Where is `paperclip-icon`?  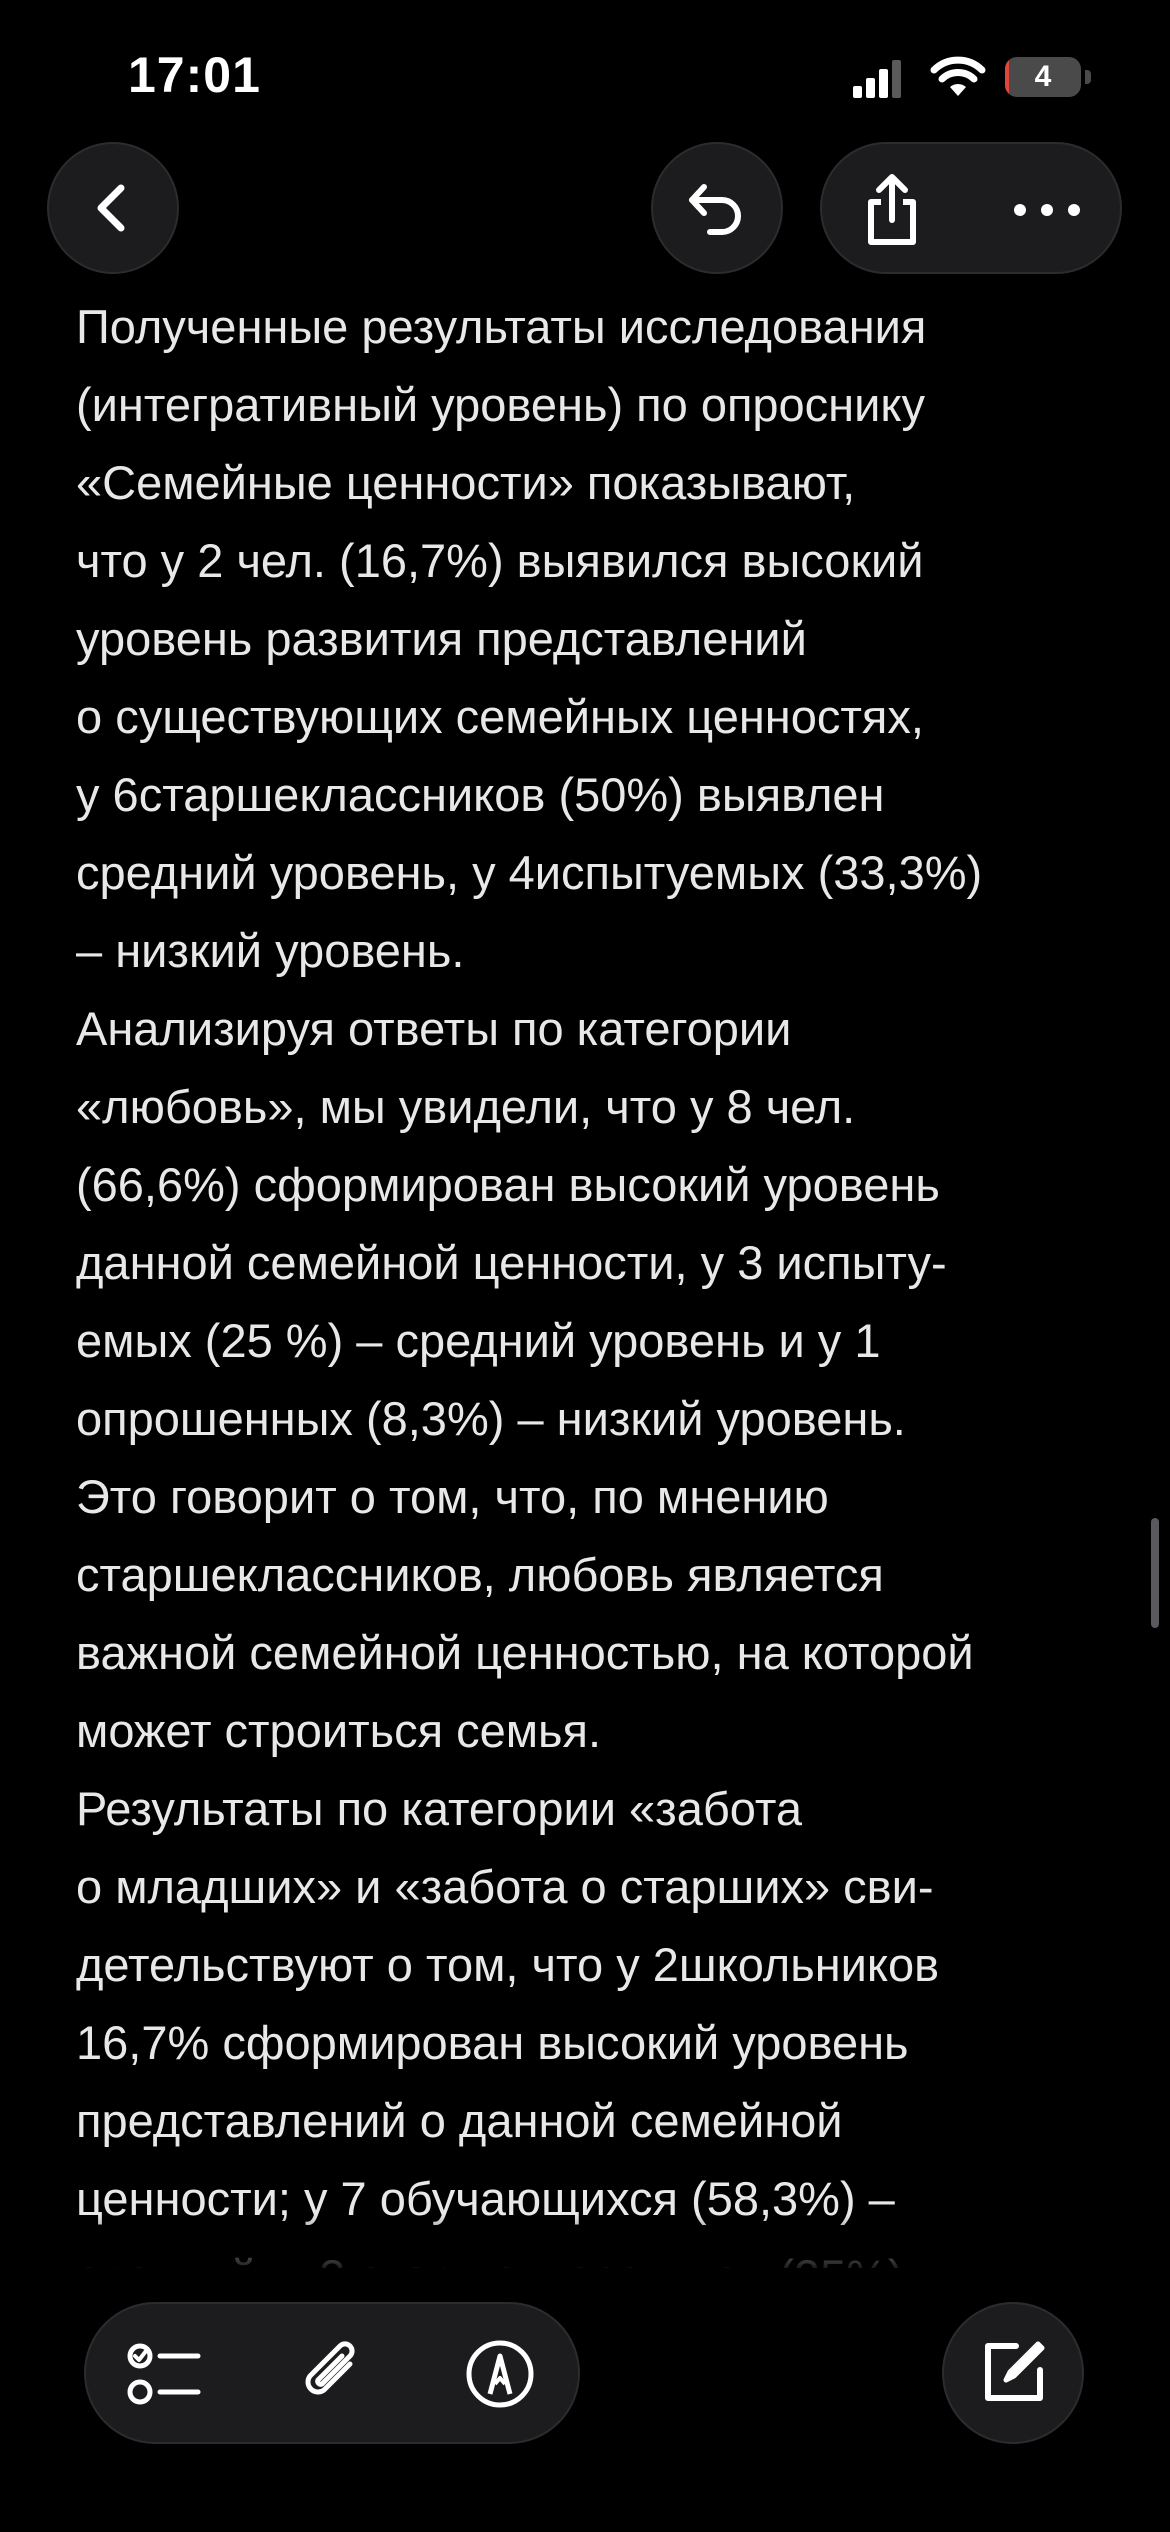 paperclip-icon is located at coordinates (330, 2368).